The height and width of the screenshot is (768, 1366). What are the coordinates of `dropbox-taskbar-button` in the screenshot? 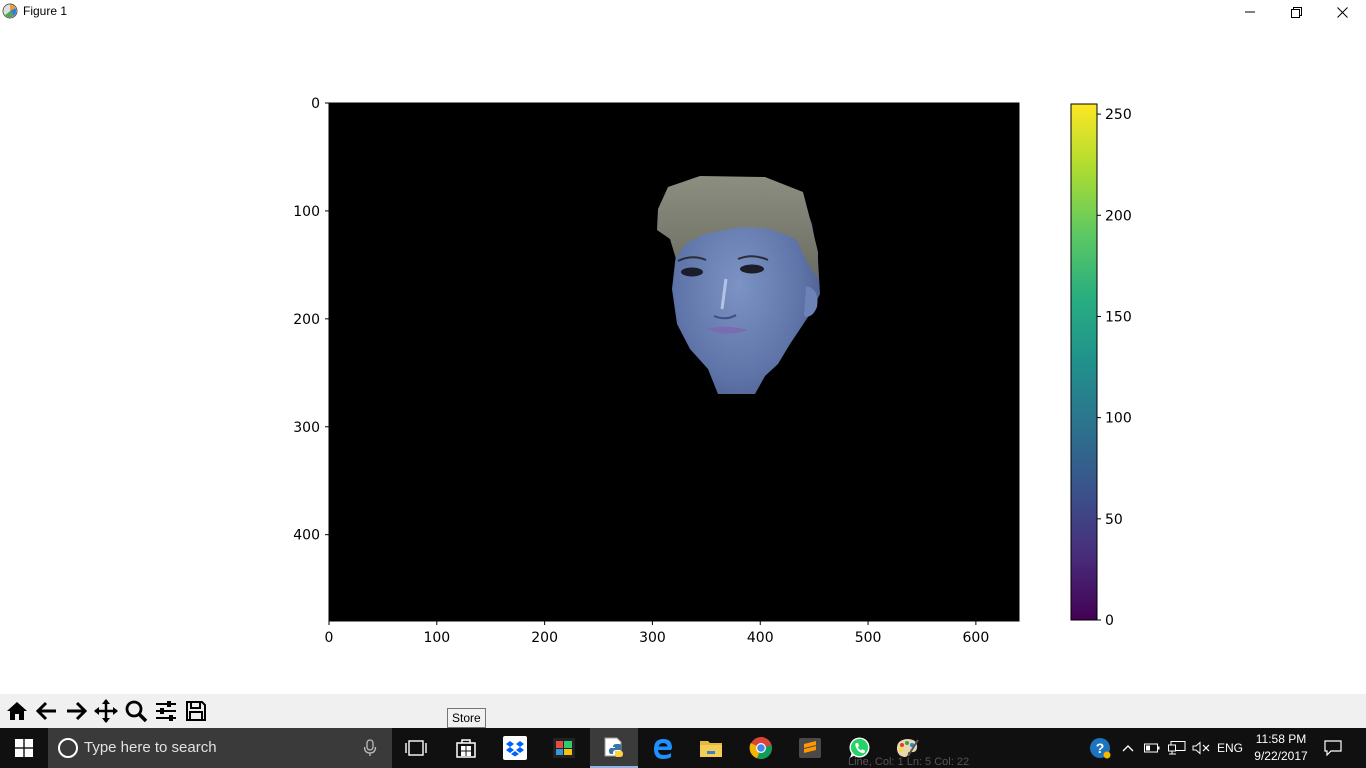 It's located at (515, 748).